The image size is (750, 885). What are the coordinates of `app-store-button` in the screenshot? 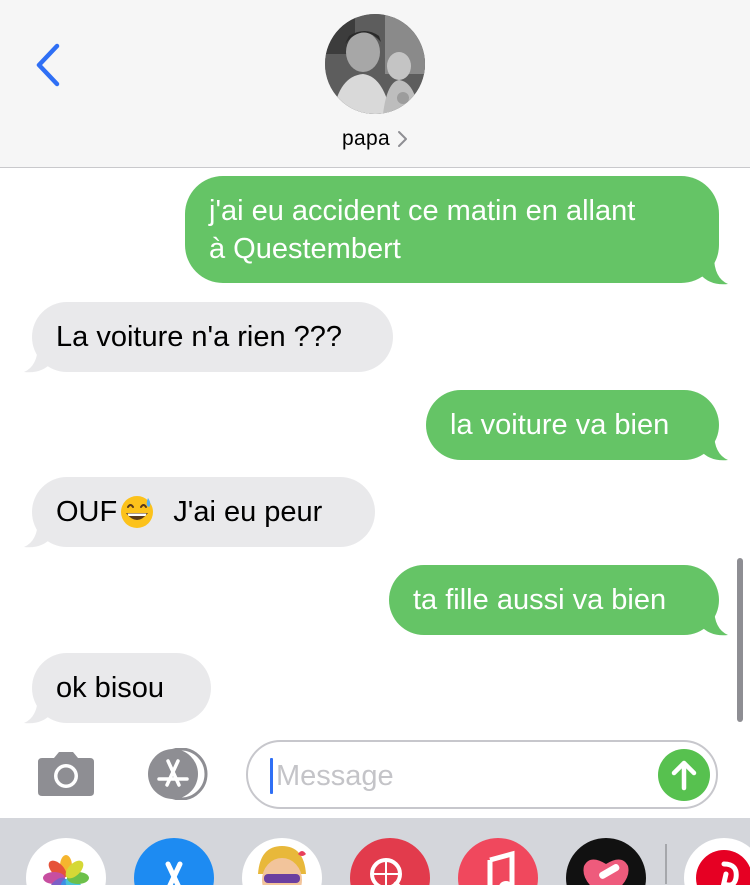 It's located at (177, 774).